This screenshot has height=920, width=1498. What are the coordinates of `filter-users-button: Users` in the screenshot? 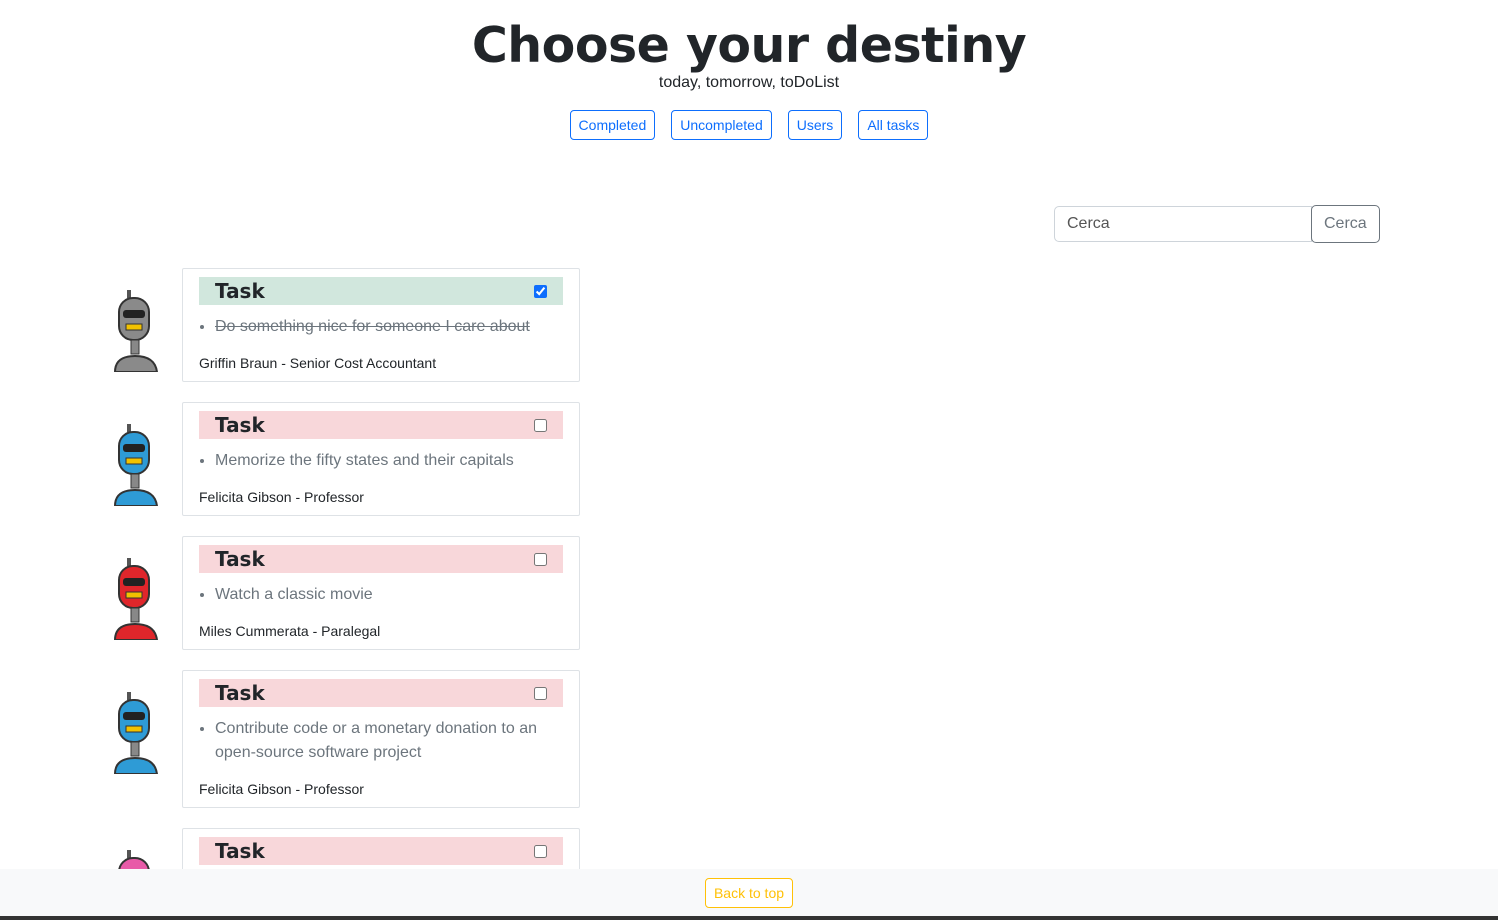 It's located at (815, 125).